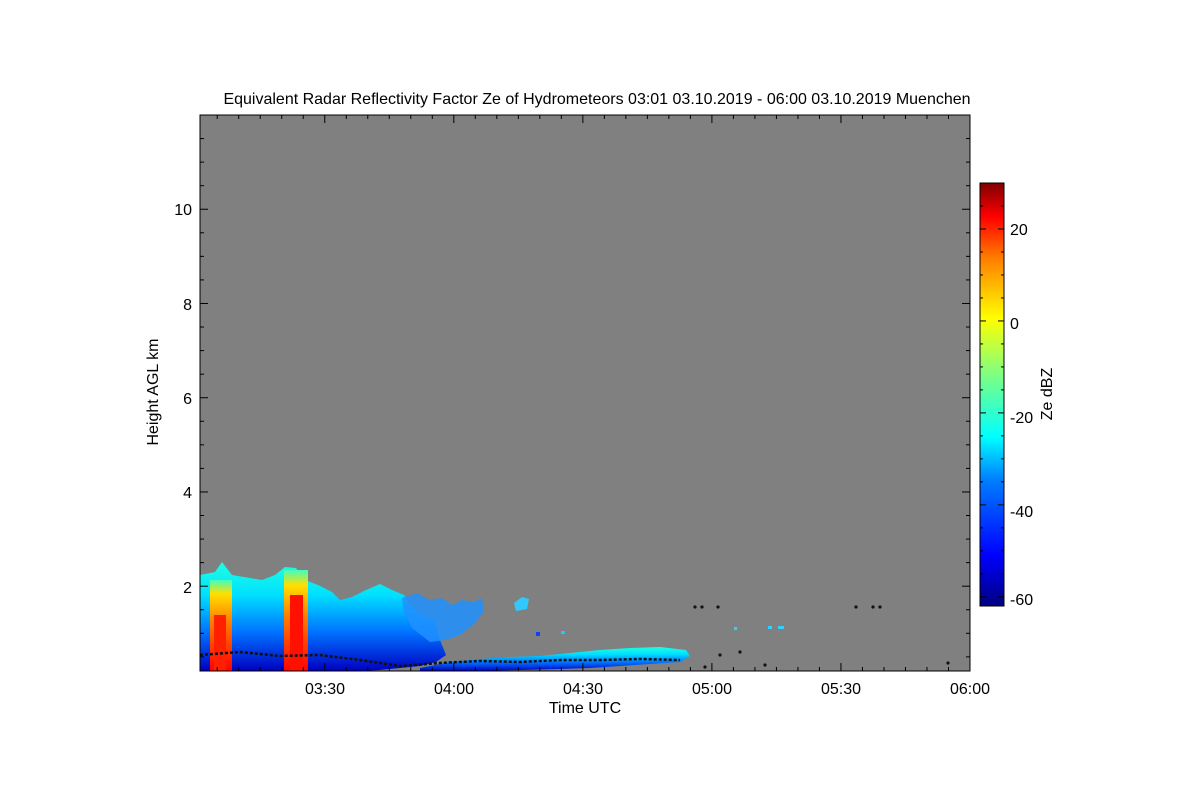 This screenshot has width=1200, height=800. I want to click on x-tick-label: 03:30, so click(325, 689).